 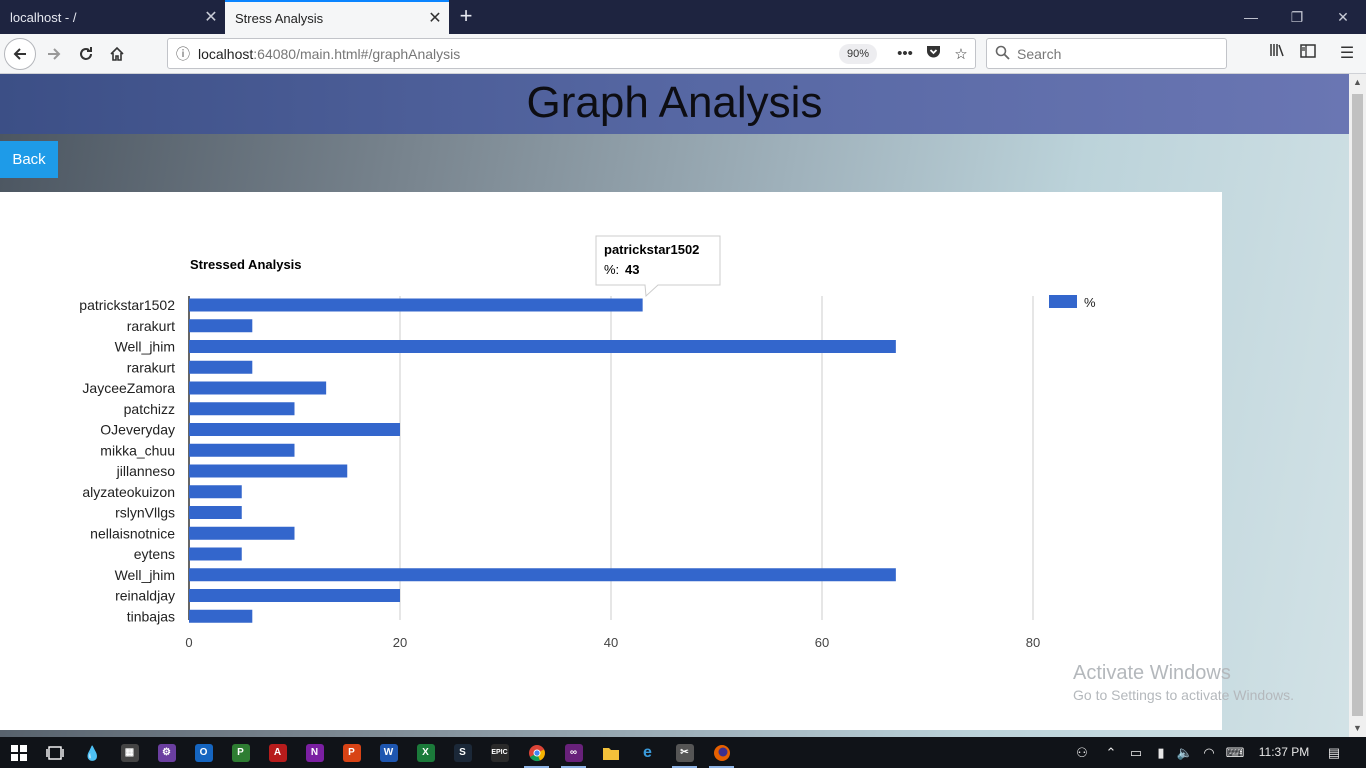 I want to click on page-actions-icon: •••, so click(x=905, y=53).